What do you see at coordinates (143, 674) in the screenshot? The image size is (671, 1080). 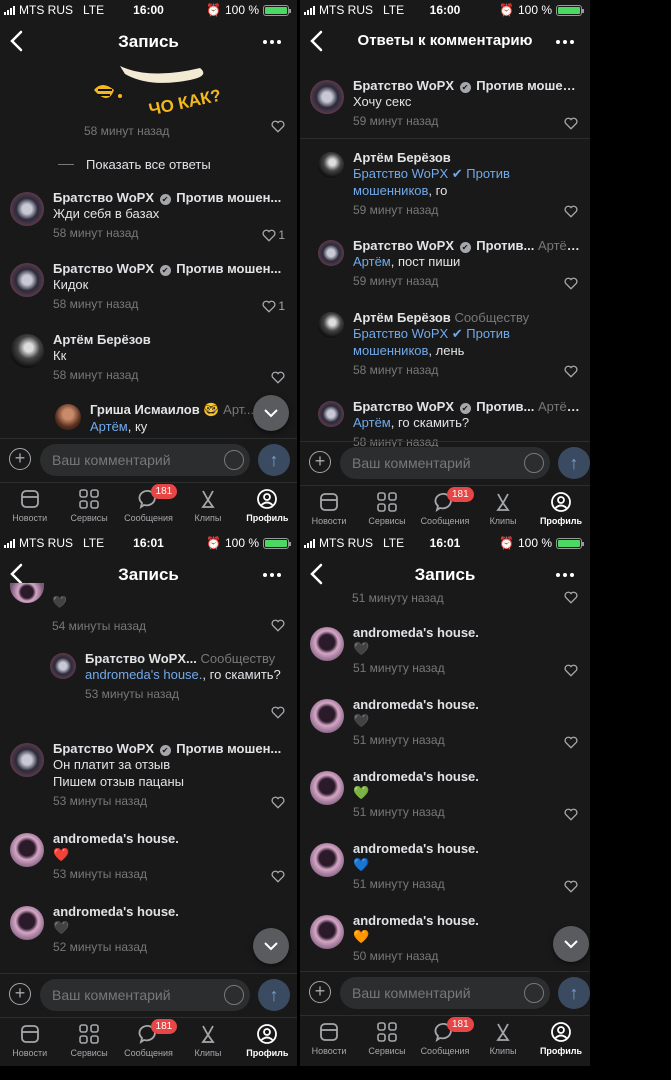 I see `mention-link: andromeda's house.` at bounding box center [143, 674].